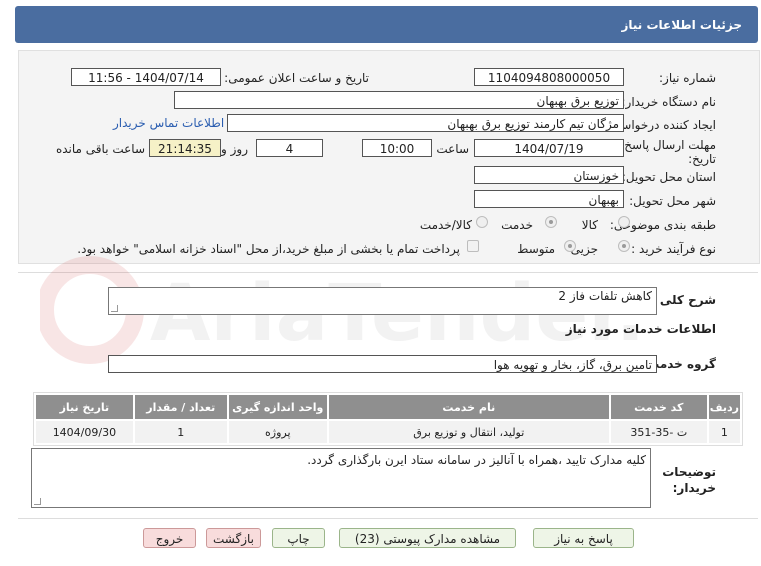 This screenshot has width=761, height=566. What do you see at coordinates (702, 159) in the screenshot?
I see `deadline-date-label: تاریخ:` at bounding box center [702, 159].